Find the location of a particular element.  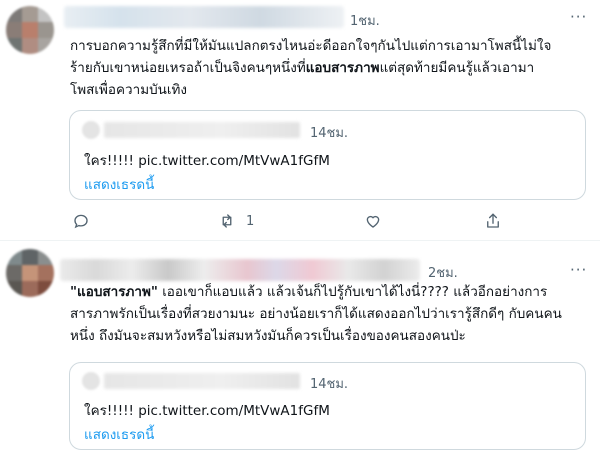

retweet-count: 1 is located at coordinates (250, 221).